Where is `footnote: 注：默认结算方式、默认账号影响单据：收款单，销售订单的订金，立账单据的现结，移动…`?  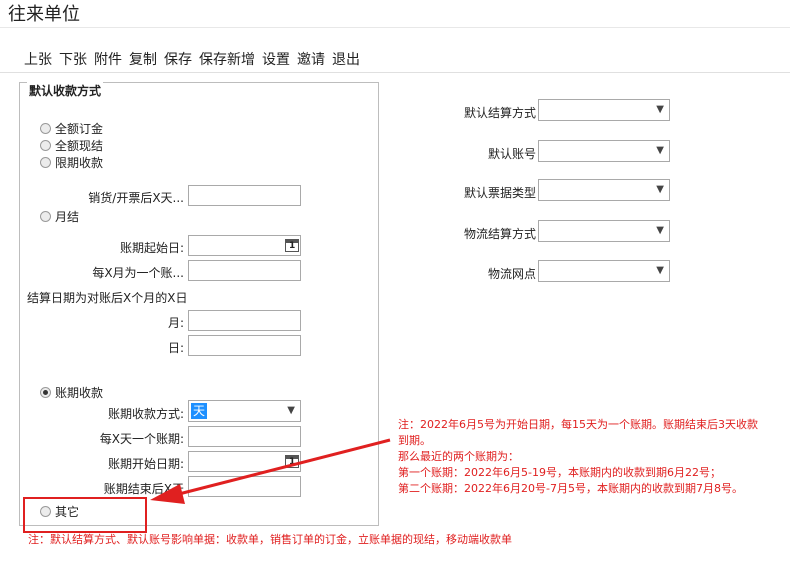 footnote: 注：默认结算方式、默认账号影响单据：收款单，销售订单的订金，立账单据的现结，移动… is located at coordinates (270, 539).